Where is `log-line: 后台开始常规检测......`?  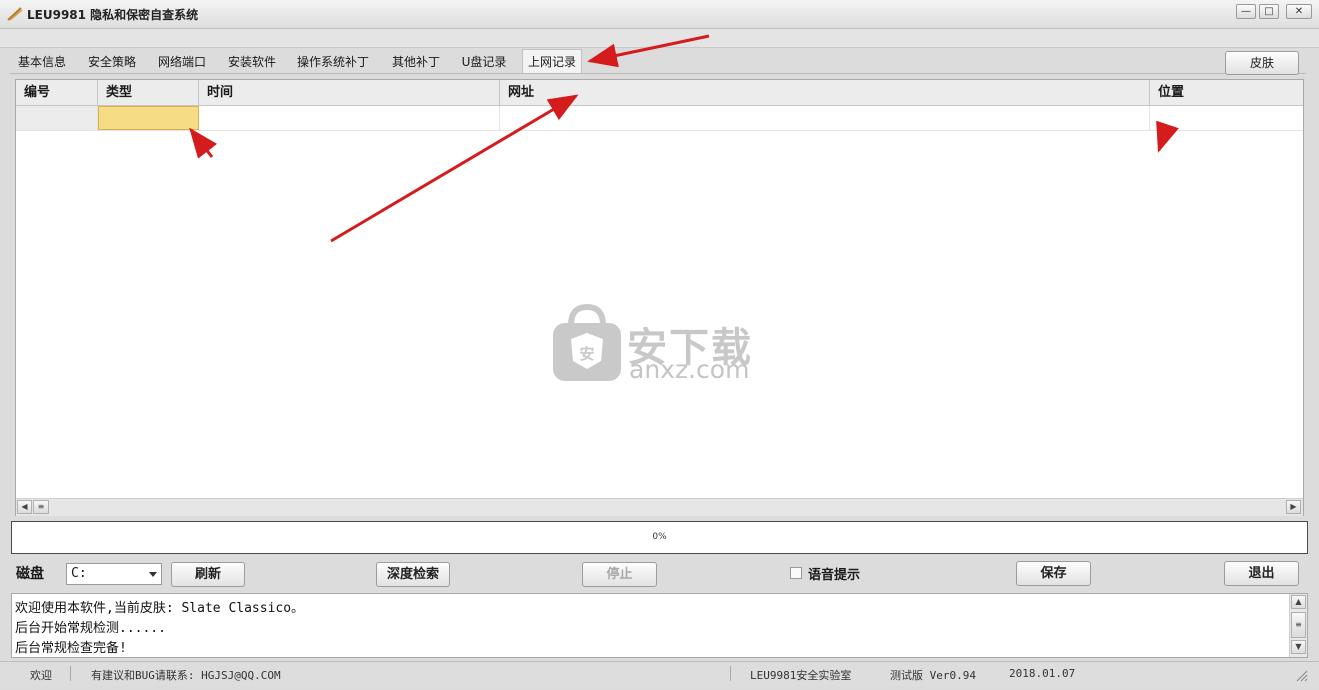
log-line: 后台开始常规检测...... is located at coordinates (90, 628).